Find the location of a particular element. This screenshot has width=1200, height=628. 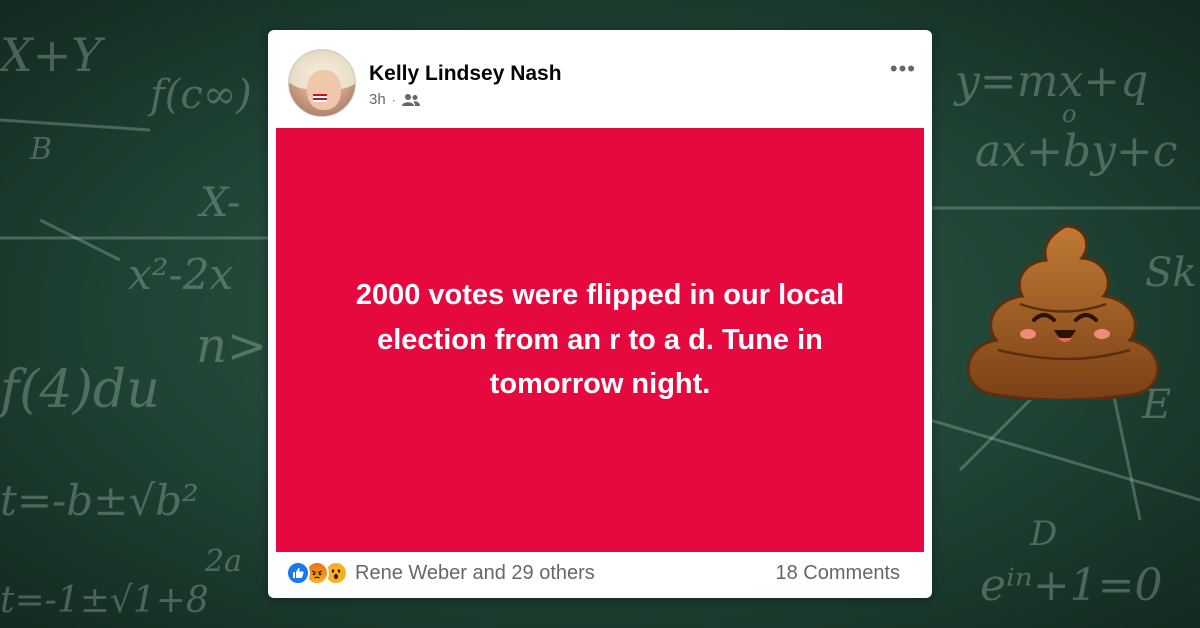

chalk-formula: t=-b±√b² is located at coordinates (99, 500).